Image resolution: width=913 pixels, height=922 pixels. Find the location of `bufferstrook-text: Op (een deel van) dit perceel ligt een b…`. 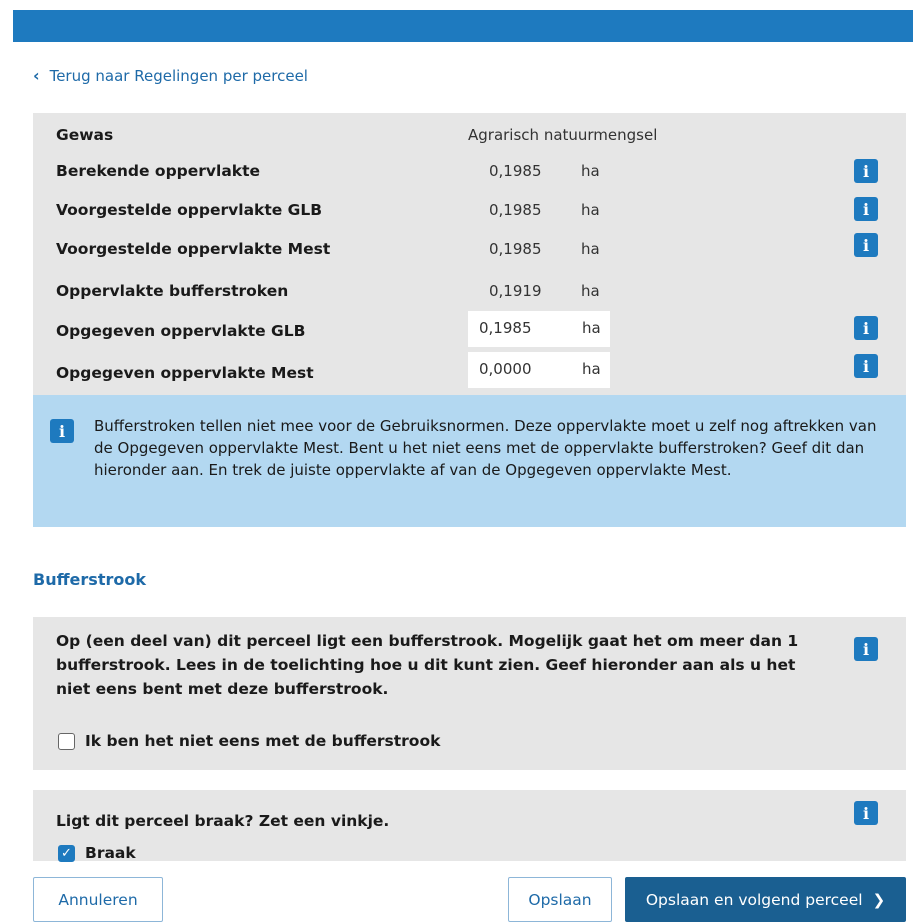

bufferstrook-text: Op (een deel van) dit perceel ligt een b… is located at coordinates (427, 665).